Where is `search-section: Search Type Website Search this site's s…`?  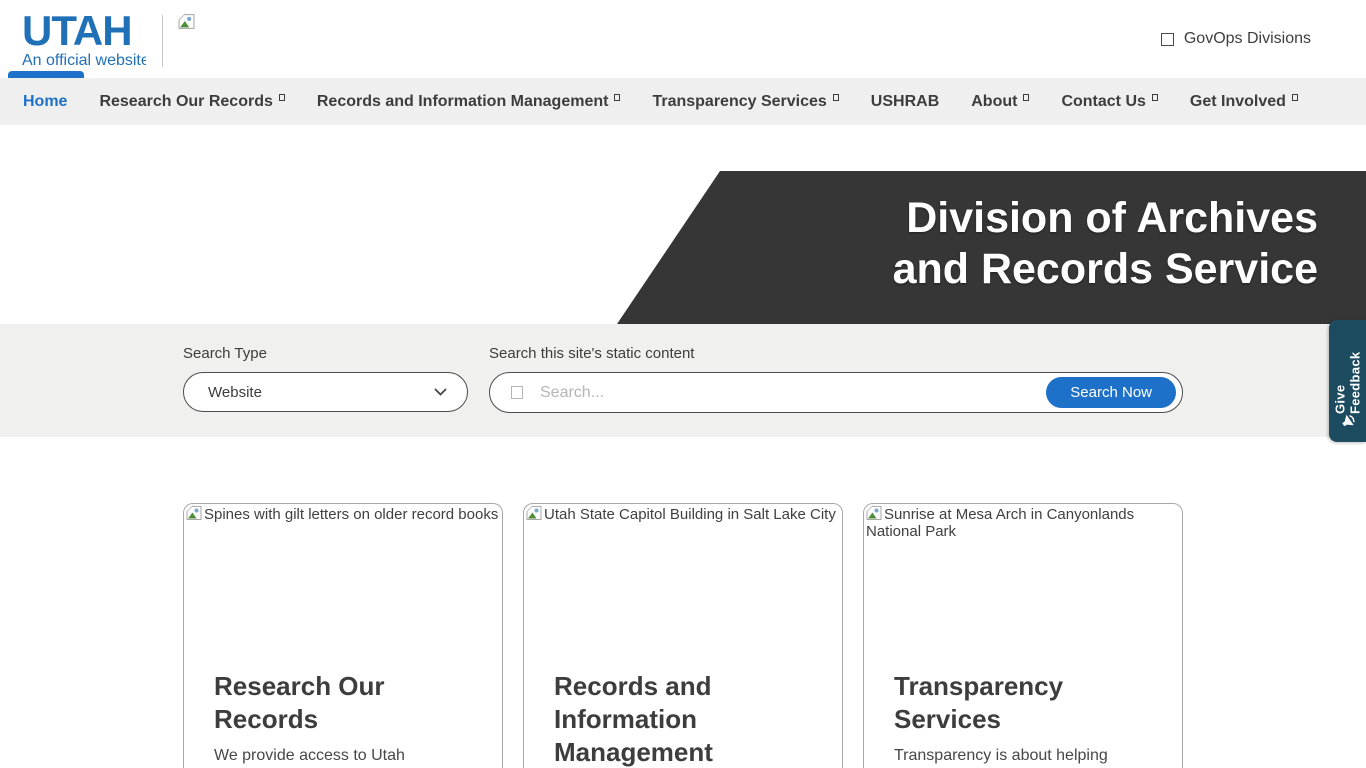
search-section: Search Type Website Search this site's s… is located at coordinates (683, 380).